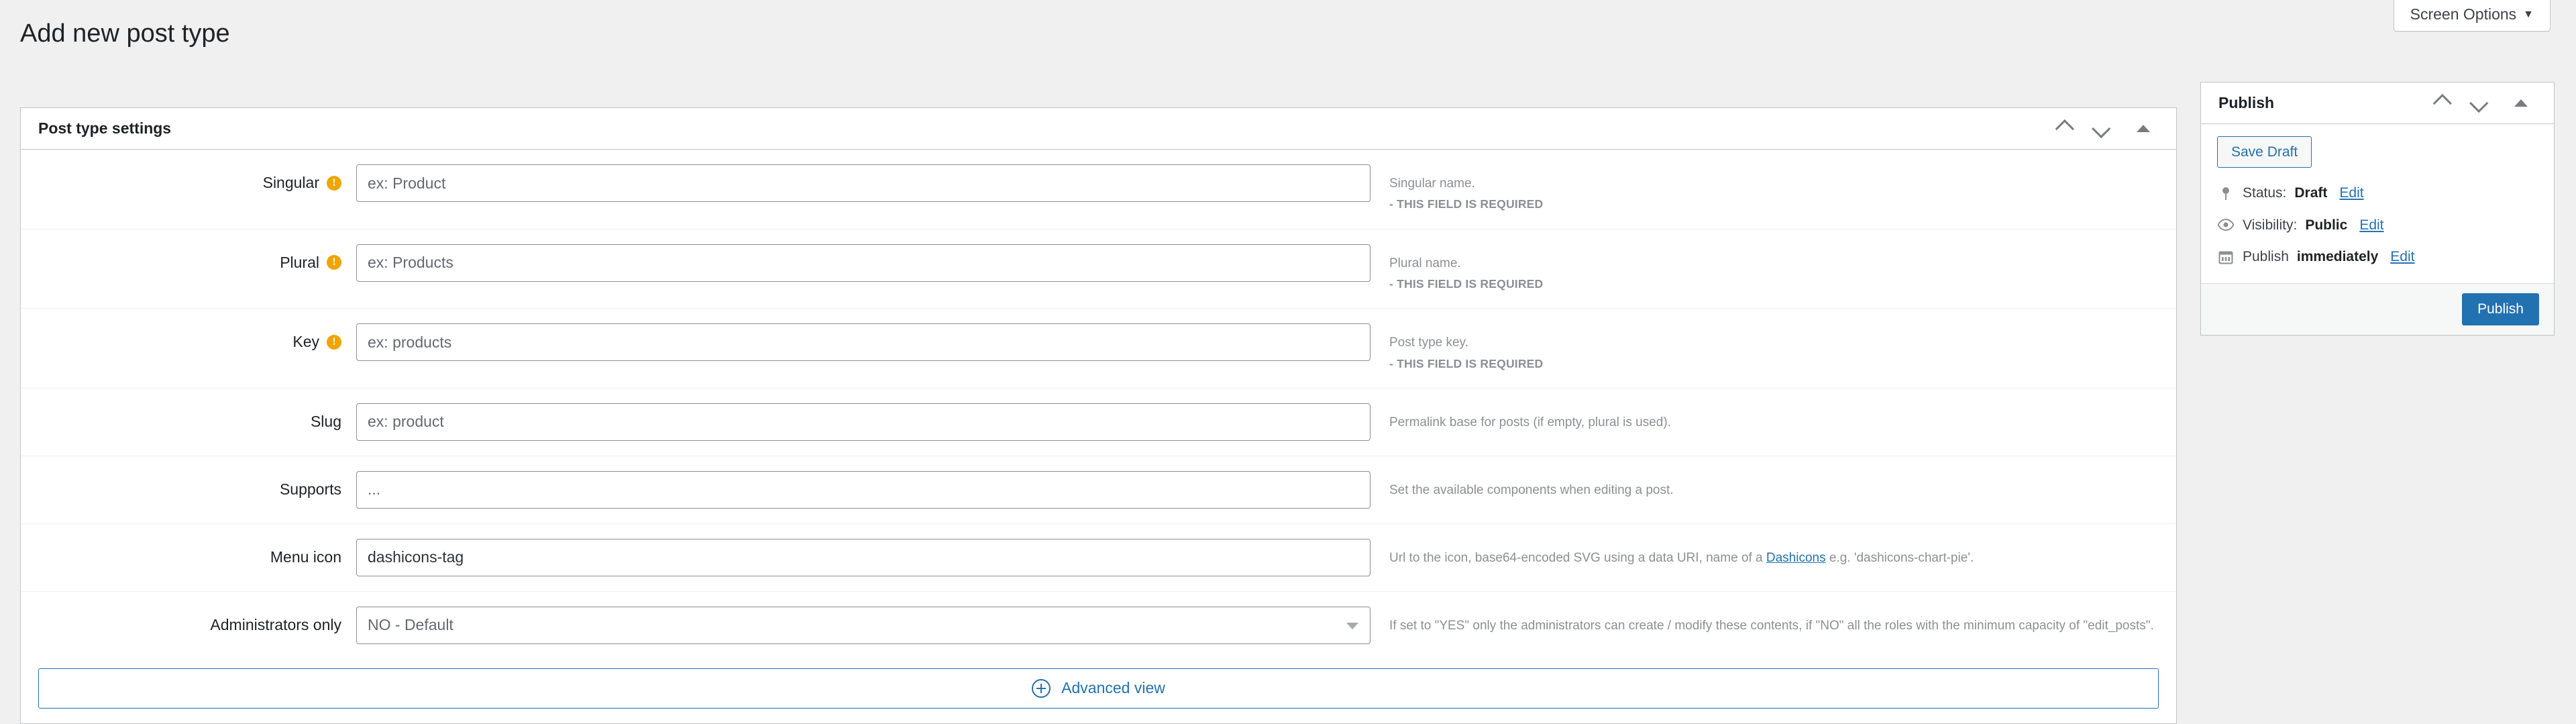 The image size is (2576, 724). What do you see at coordinates (863, 625) in the screenshot?
I see `administrators-only-select` at bounding box center [863, 625].